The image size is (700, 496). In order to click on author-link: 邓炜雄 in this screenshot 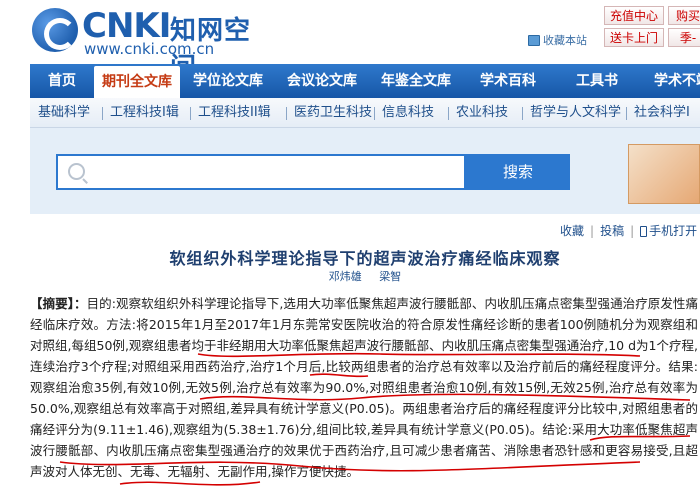, I will do `click(345, 276)`.